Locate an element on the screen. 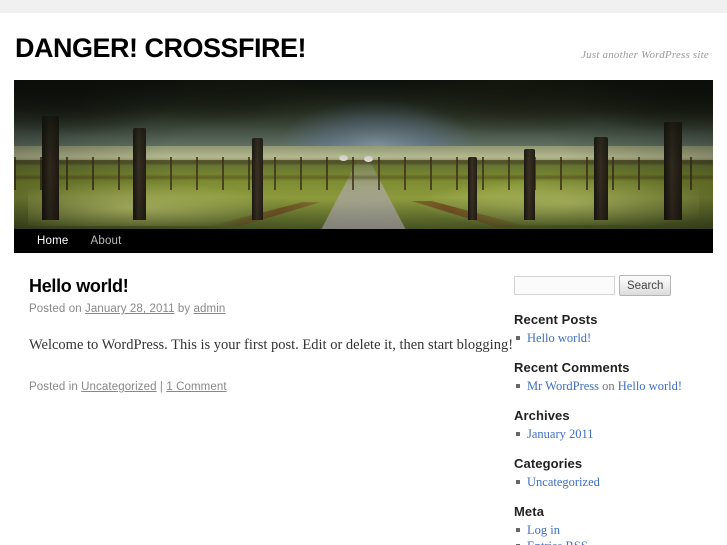 The height and width of the screenshot is (545, 727). list-item: January 2011 is located at coordinates (606, 434).